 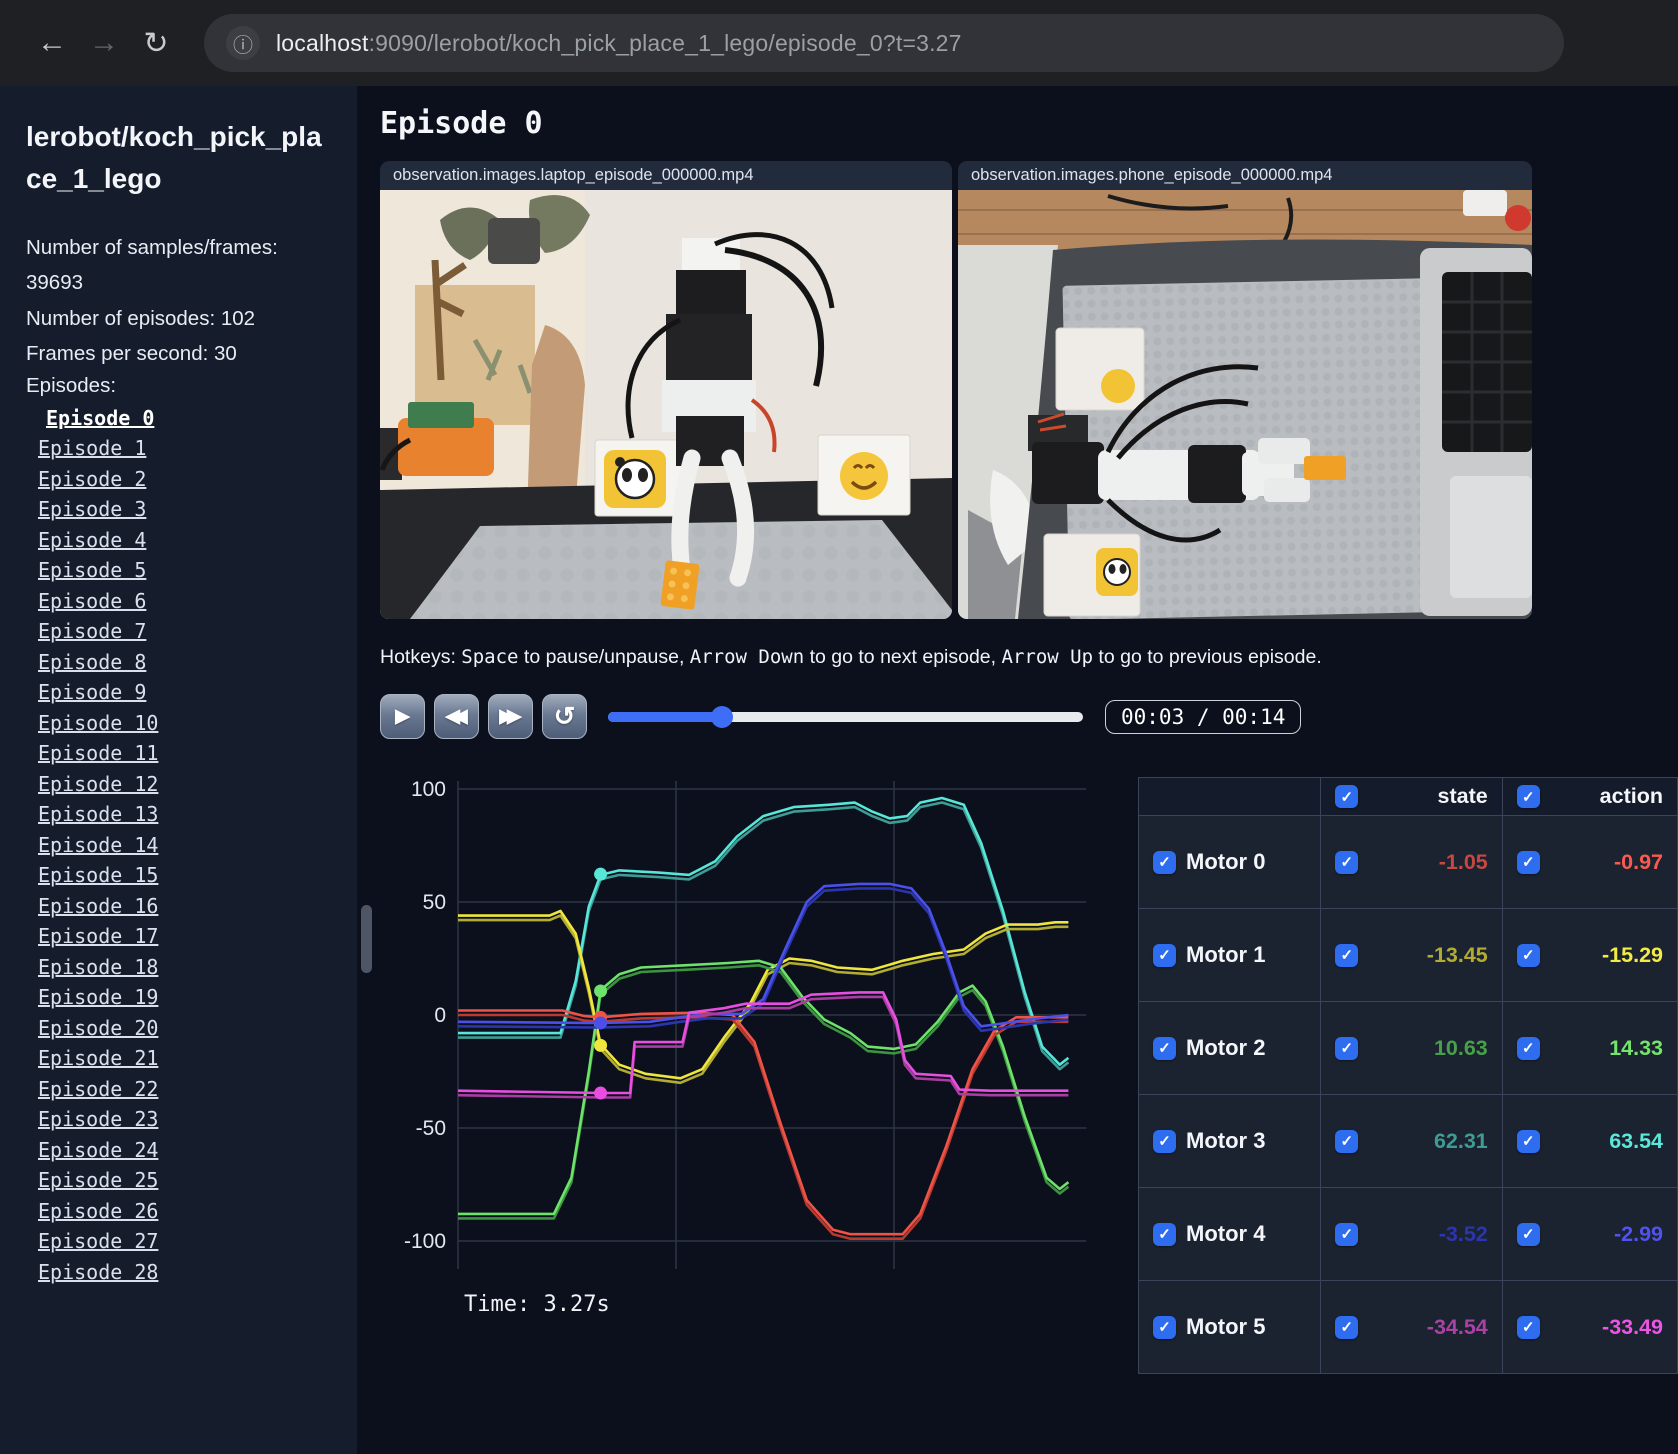 What do you see at coordinates (86, 692) in the screenshot?
I see `episode-link-9: Episode 9` at bounding box center [86, 692].